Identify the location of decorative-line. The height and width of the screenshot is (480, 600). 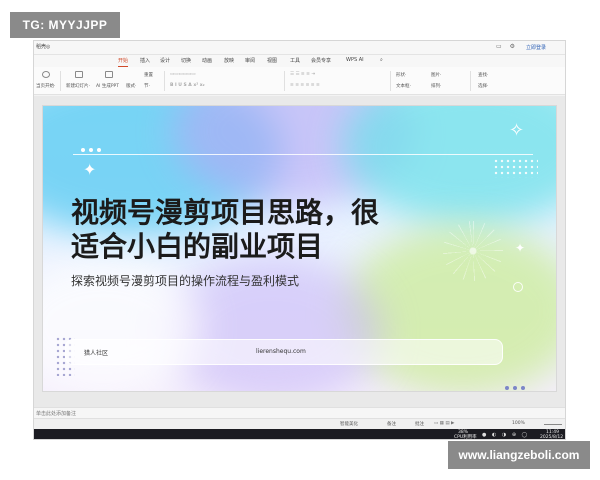
(303, 154).